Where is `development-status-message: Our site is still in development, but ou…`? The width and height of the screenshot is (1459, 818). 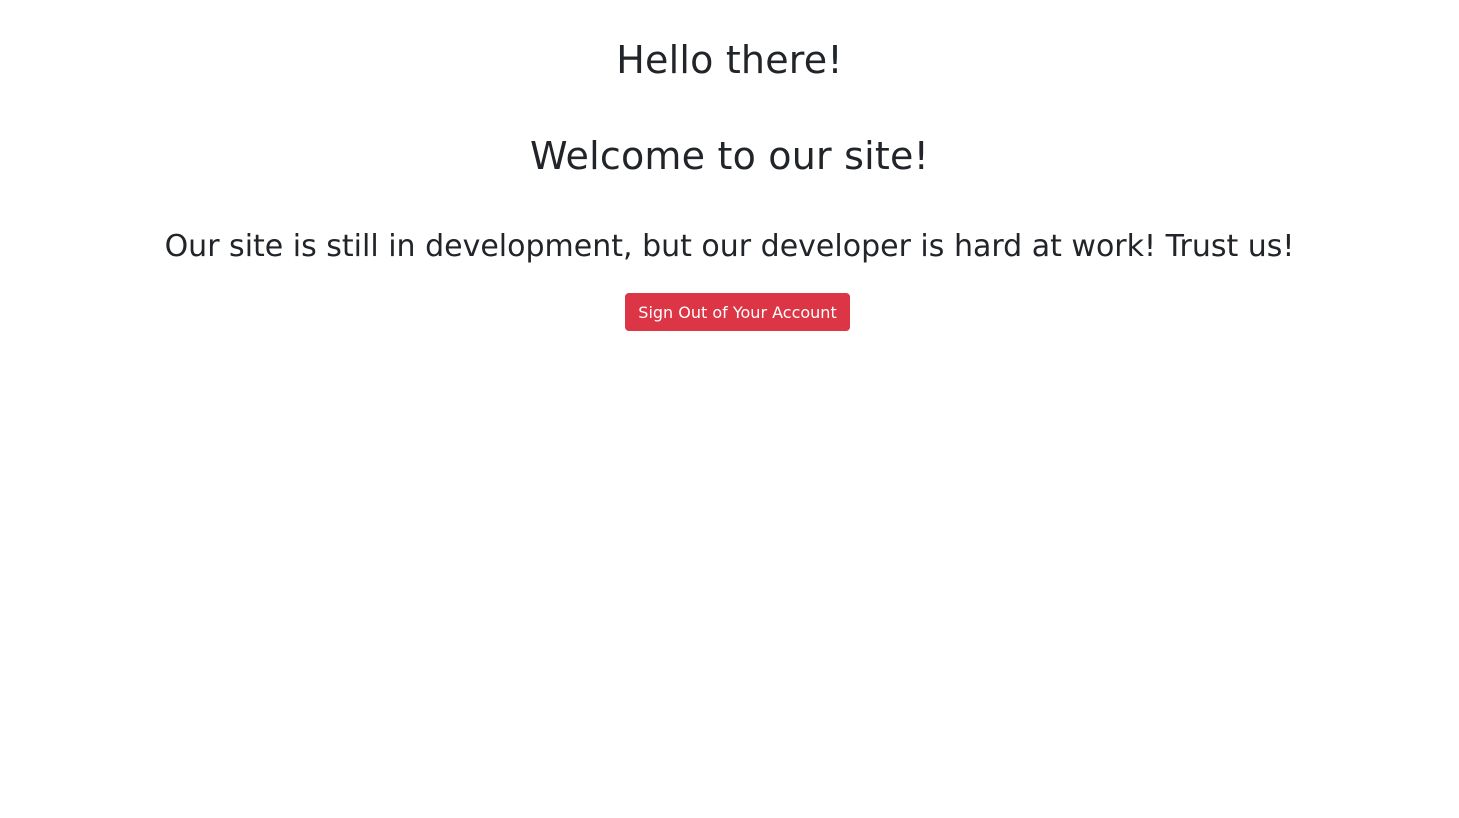 development-status-message: Our site is still in development, but ou… is located at coordinates (729, 246).